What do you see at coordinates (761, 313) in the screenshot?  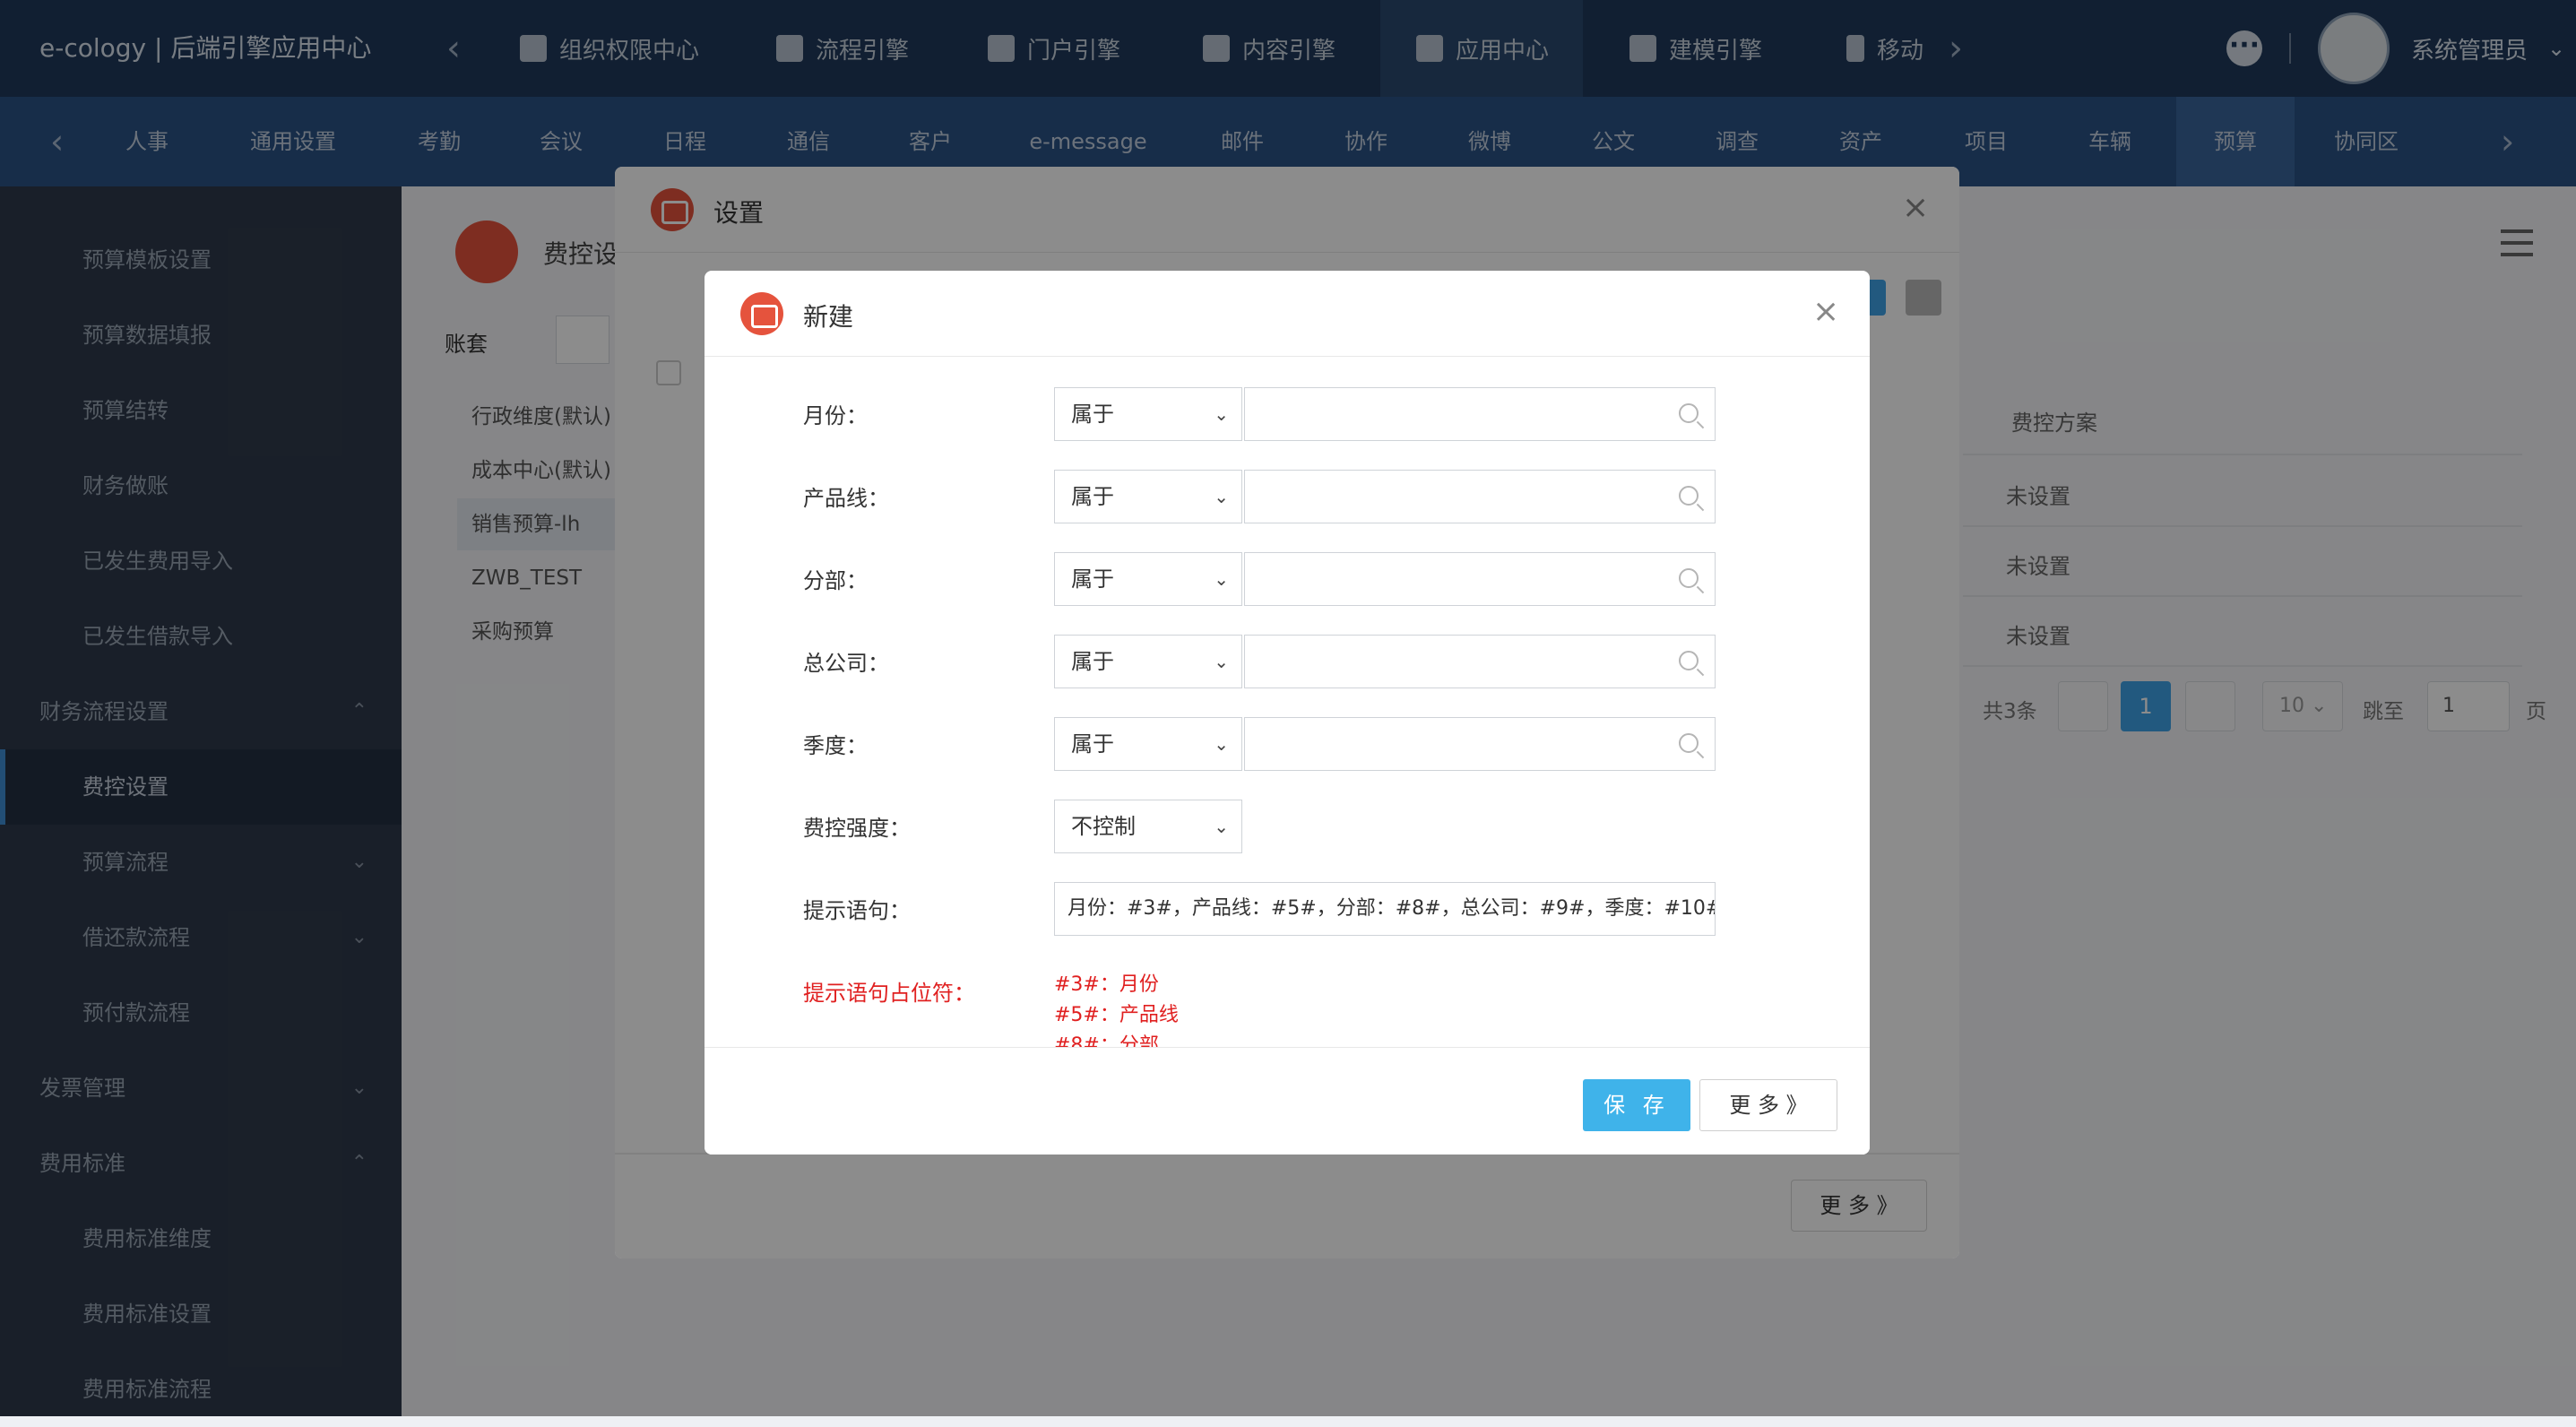 I see `wallet-icon` at bounding box center [761, 313].